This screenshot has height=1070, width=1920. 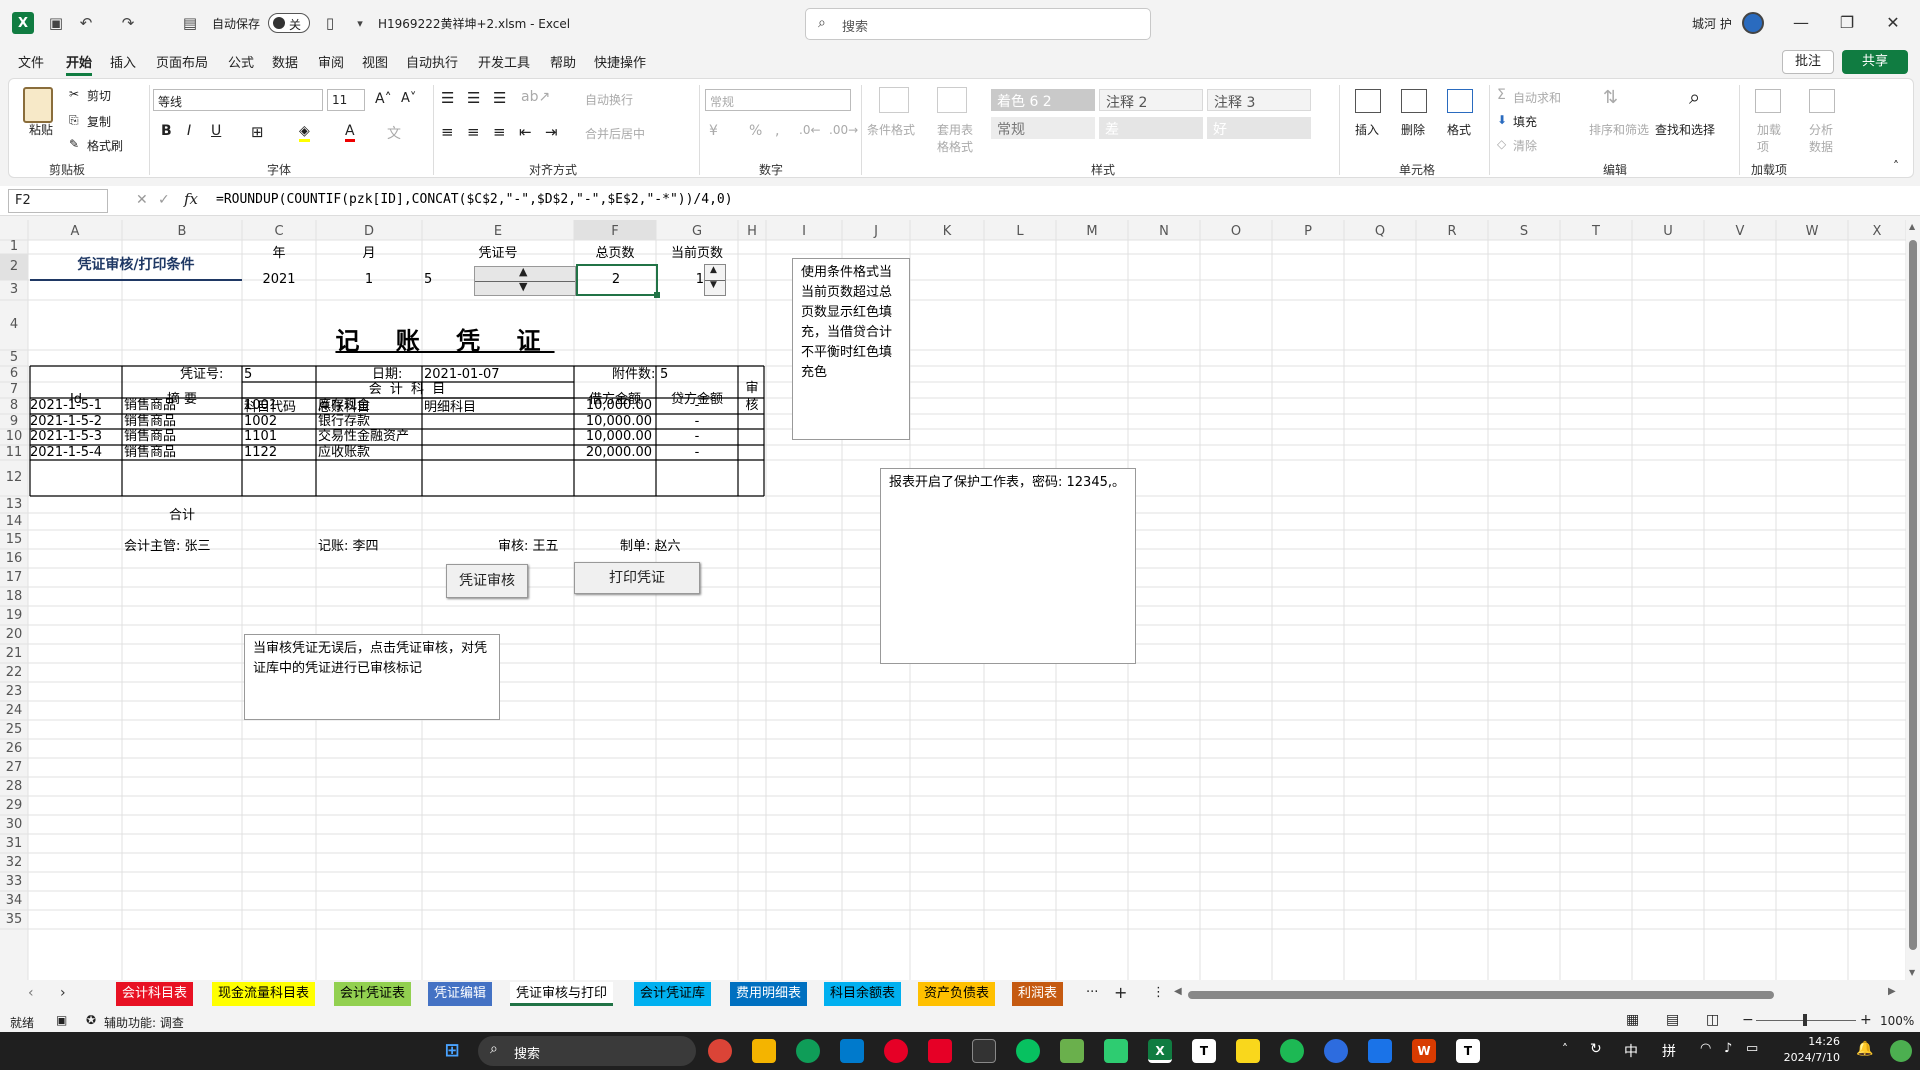 What do you see at coordinates (360, 23) in the screenshot?
I see `customize-dropdown-icon: ▾` at bounding box center [360, 23].